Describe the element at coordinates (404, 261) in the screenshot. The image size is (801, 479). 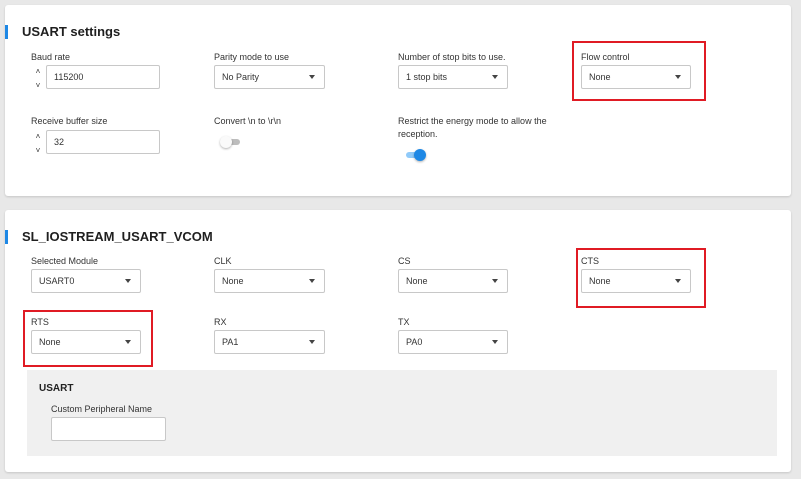
I see `cs-label: CS` at that location.